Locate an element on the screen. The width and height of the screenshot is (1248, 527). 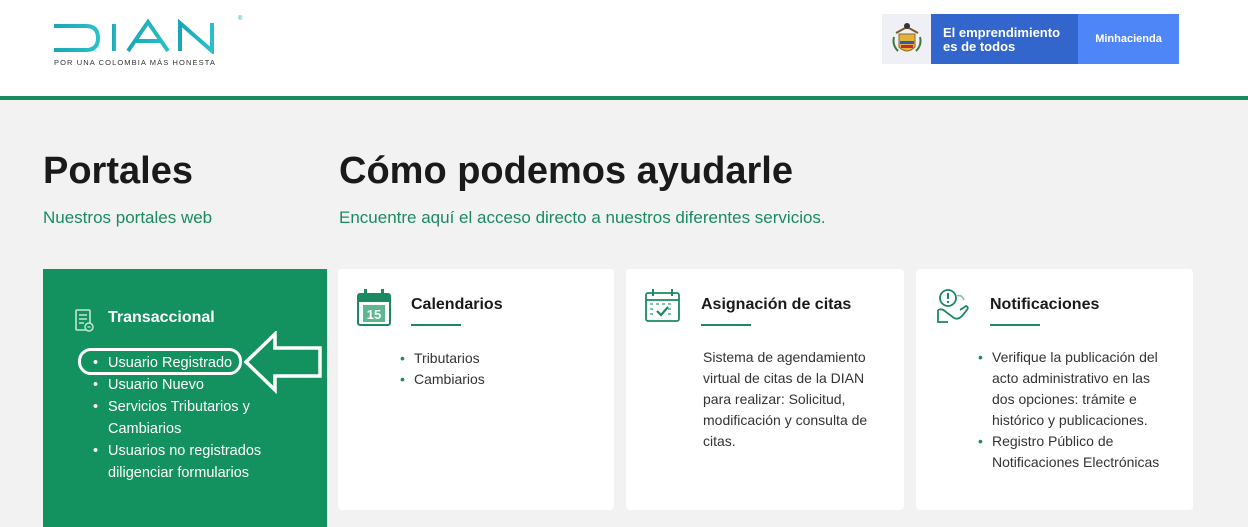
header-divider is located at coordinates (624, 98).